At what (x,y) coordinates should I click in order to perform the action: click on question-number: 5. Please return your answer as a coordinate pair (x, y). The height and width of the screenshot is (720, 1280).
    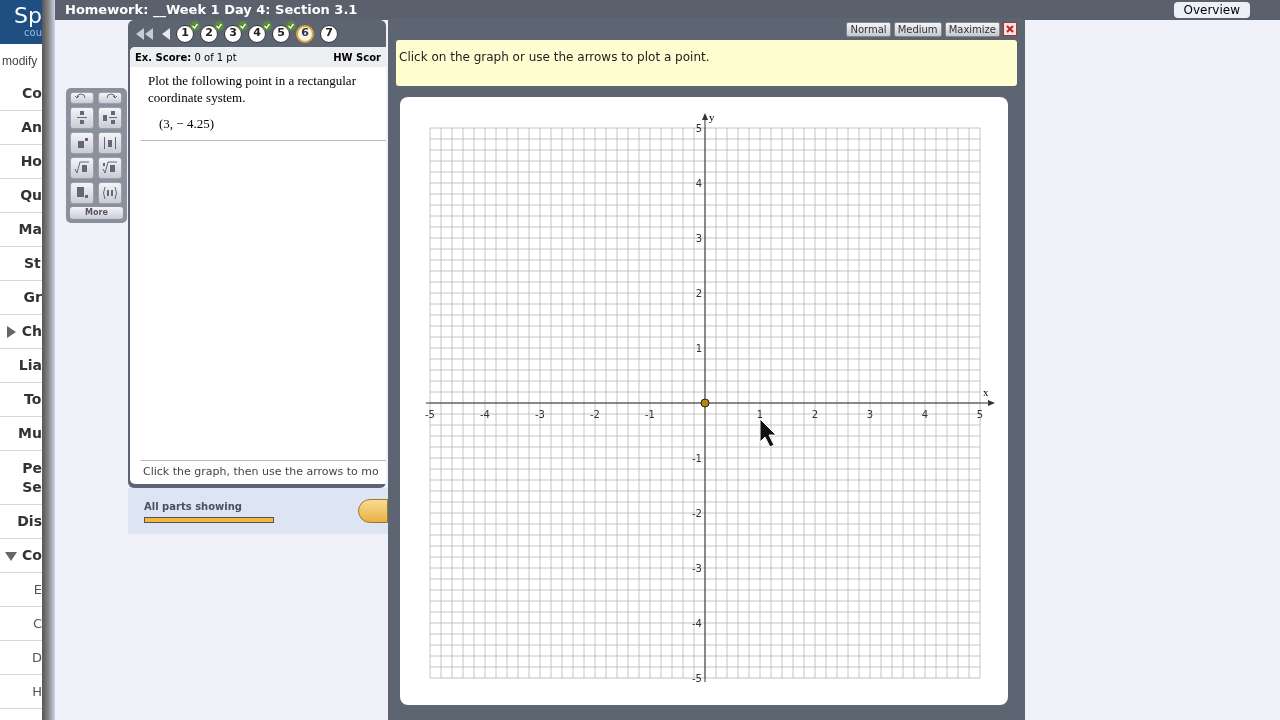
    Looking at the image, I should click on (281, 33).